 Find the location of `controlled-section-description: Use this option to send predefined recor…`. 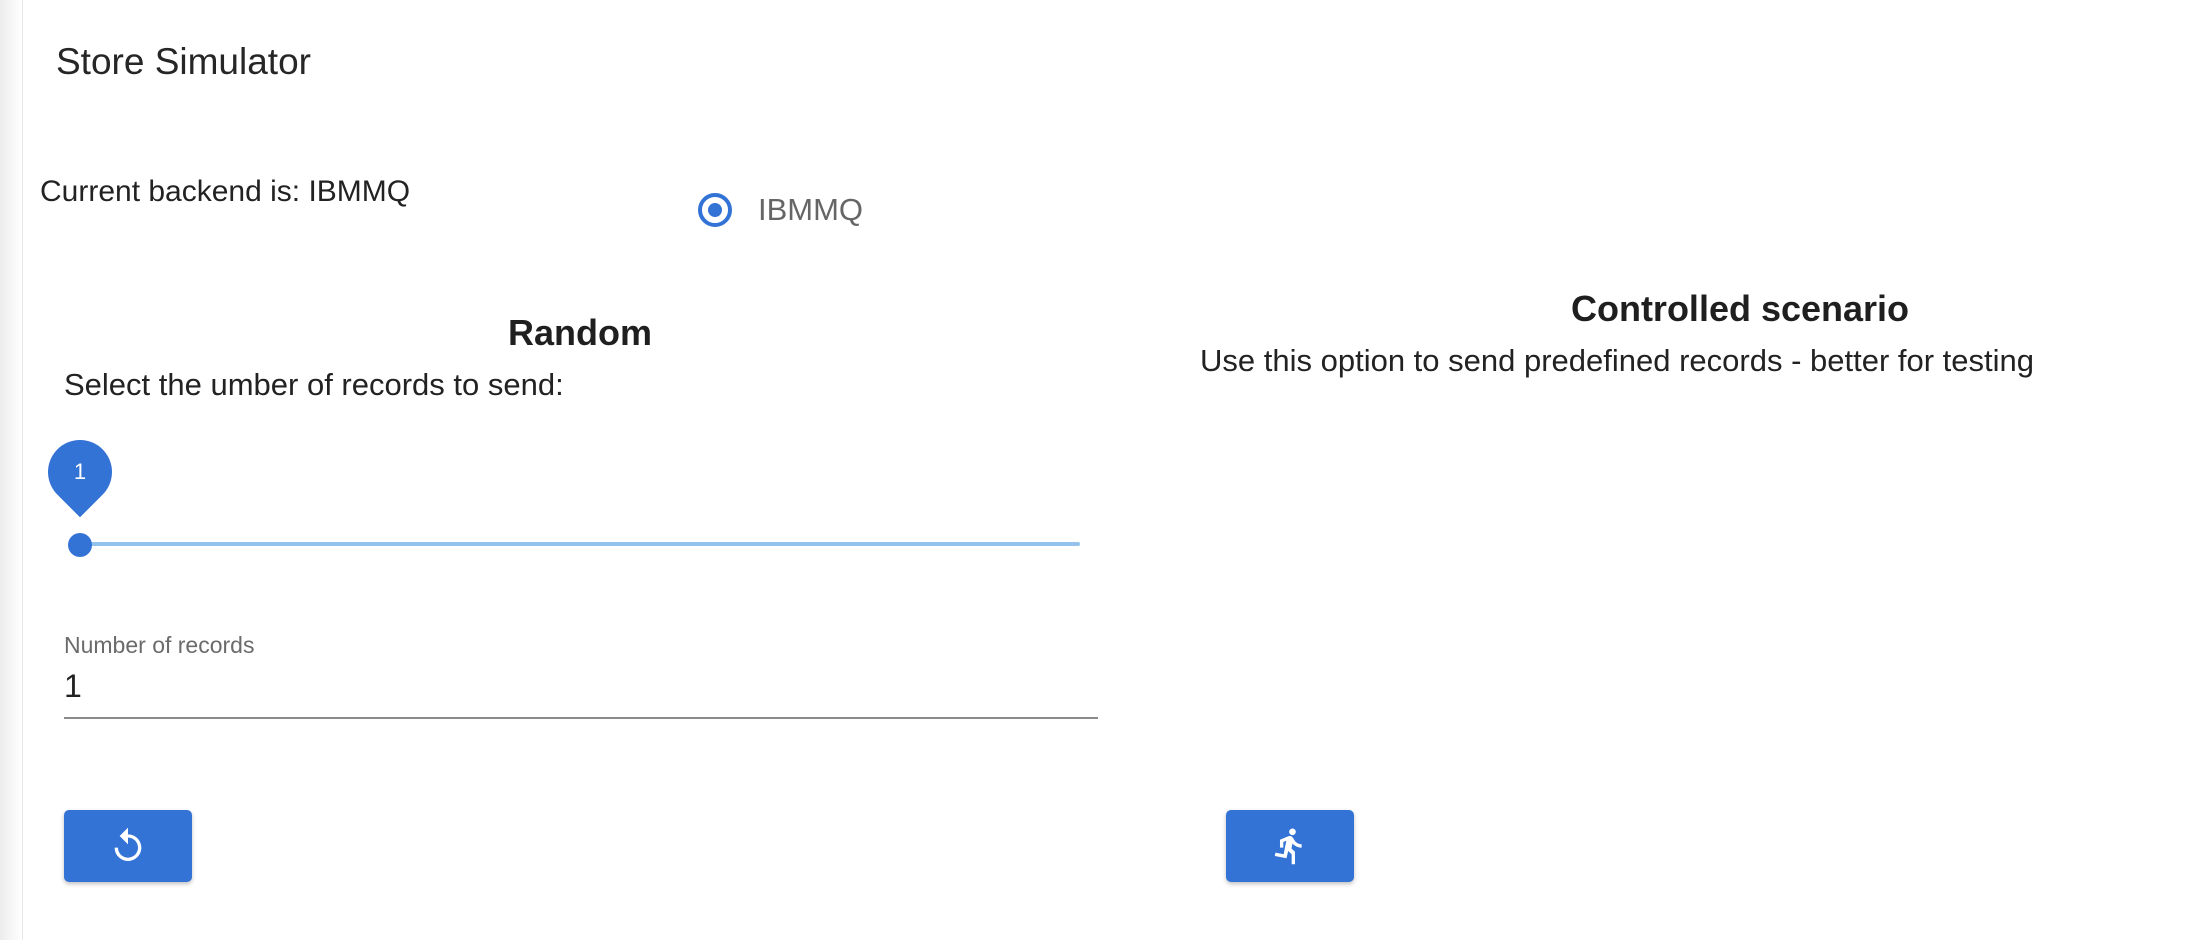

controlled-section-description: Use this option to send predefined recor… is located at coordinates (1617, 360).